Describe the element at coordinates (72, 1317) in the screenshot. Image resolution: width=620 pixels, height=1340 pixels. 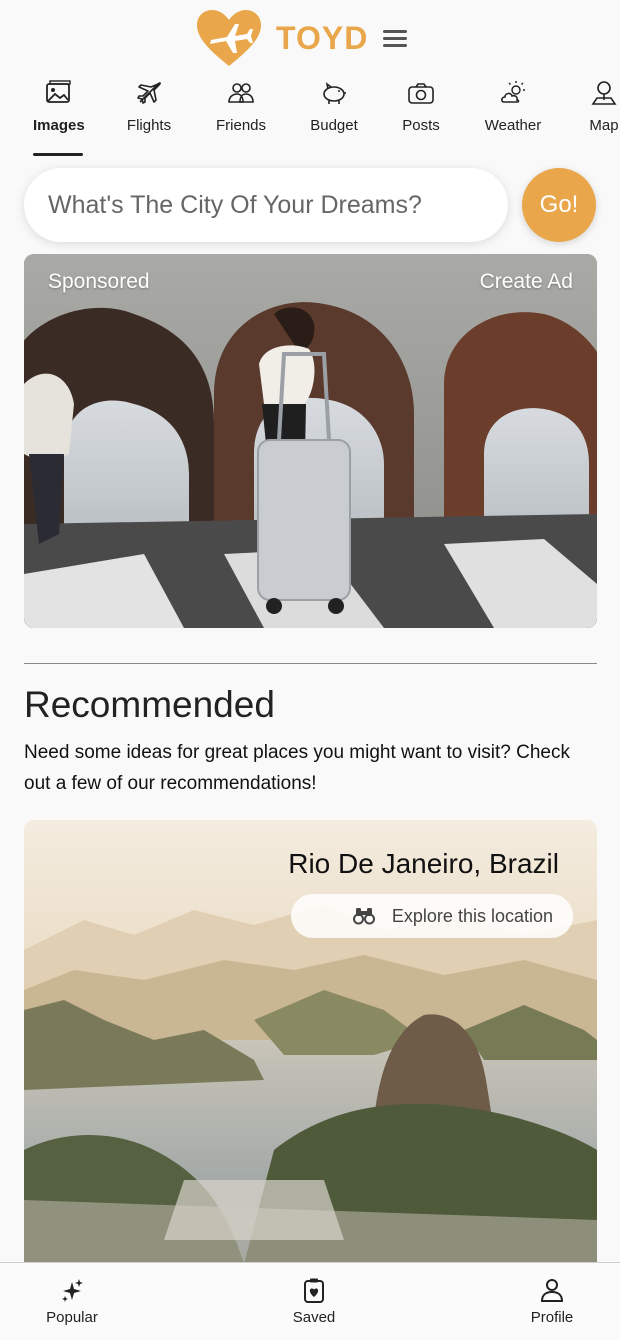
I see `nav-label: Popular` at that location.